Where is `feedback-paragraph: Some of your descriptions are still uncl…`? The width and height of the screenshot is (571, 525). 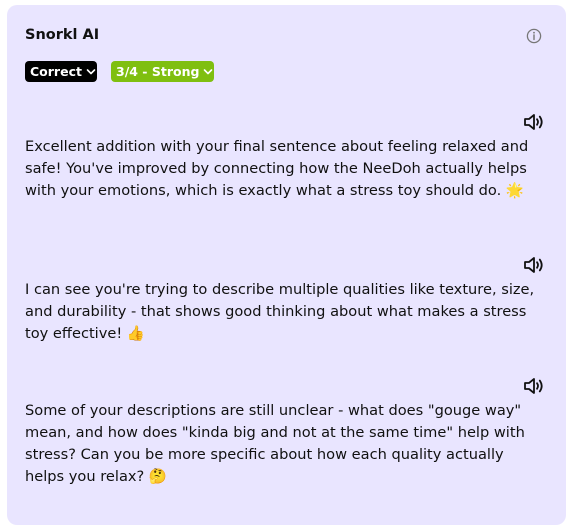 feedback-paragraph: Some of your descriptions are still uncl… is located at coordinates (275, 443).